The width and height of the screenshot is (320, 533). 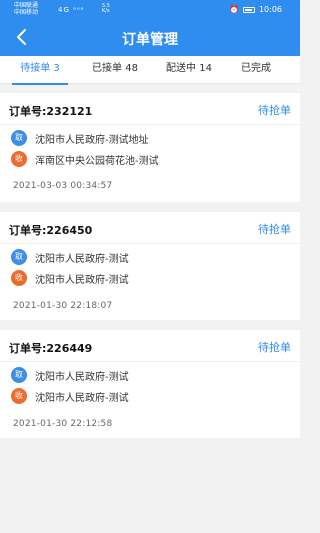 What do you see at coordinates (233, 9) in the screenshot?
I see `alarm-icon: ⏰` at bounding box center [233, 9].